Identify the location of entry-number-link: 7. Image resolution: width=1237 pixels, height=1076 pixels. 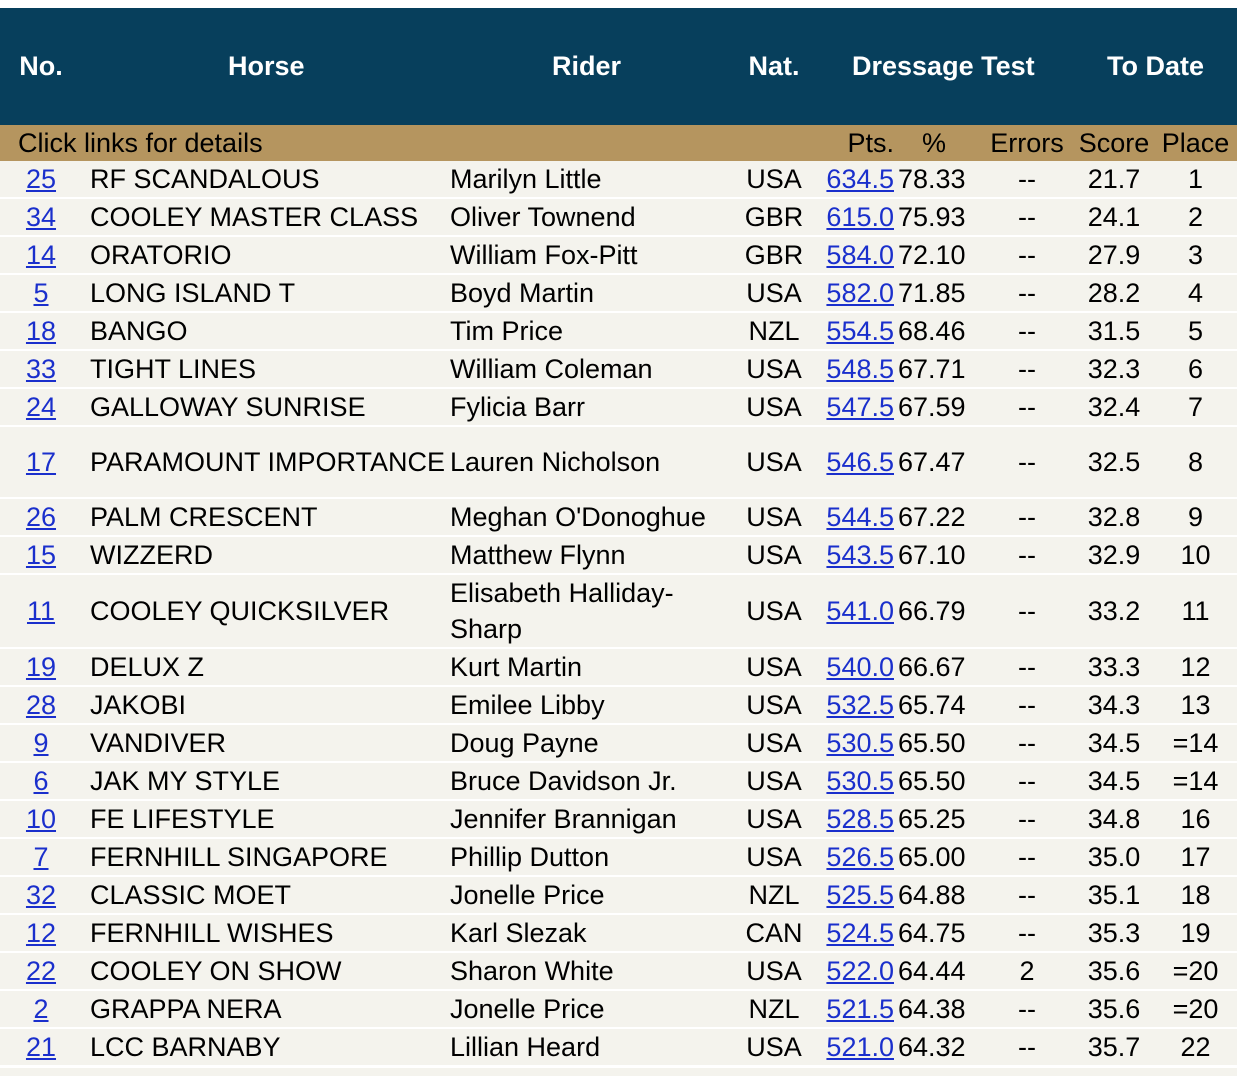
(40, 857).